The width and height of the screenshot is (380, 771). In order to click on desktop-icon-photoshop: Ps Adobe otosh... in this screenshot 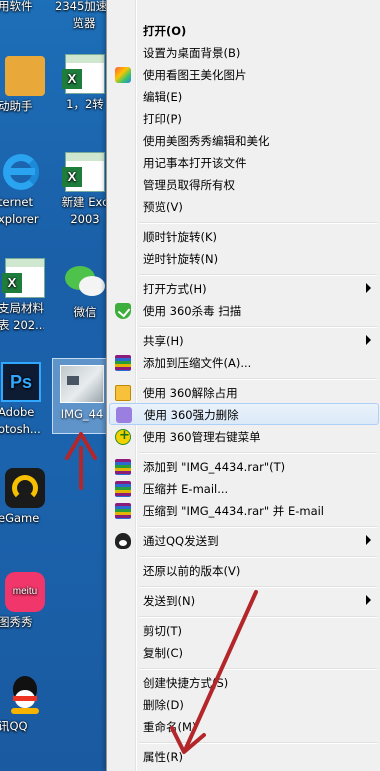, I will do `click(22, 400)`.